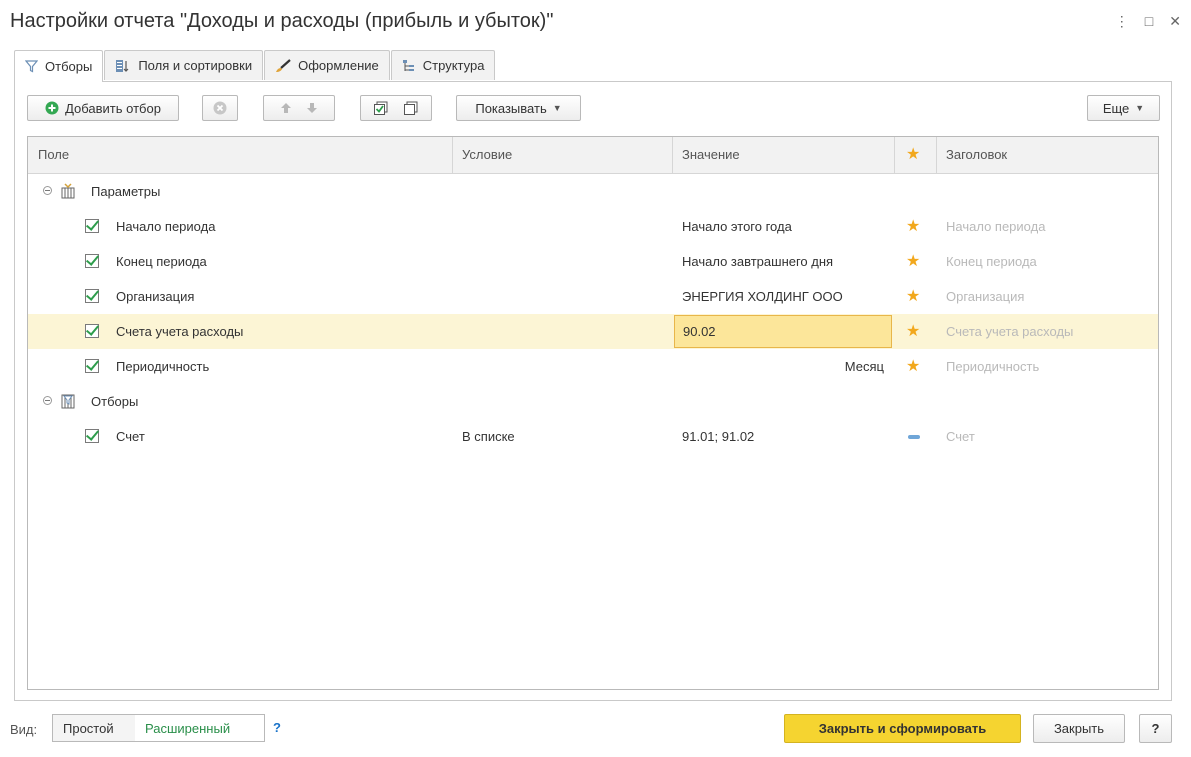 The width and height of the screenshot is (1191, 757). I want to click on group-row-filters: Отборы, so click(593, 401).